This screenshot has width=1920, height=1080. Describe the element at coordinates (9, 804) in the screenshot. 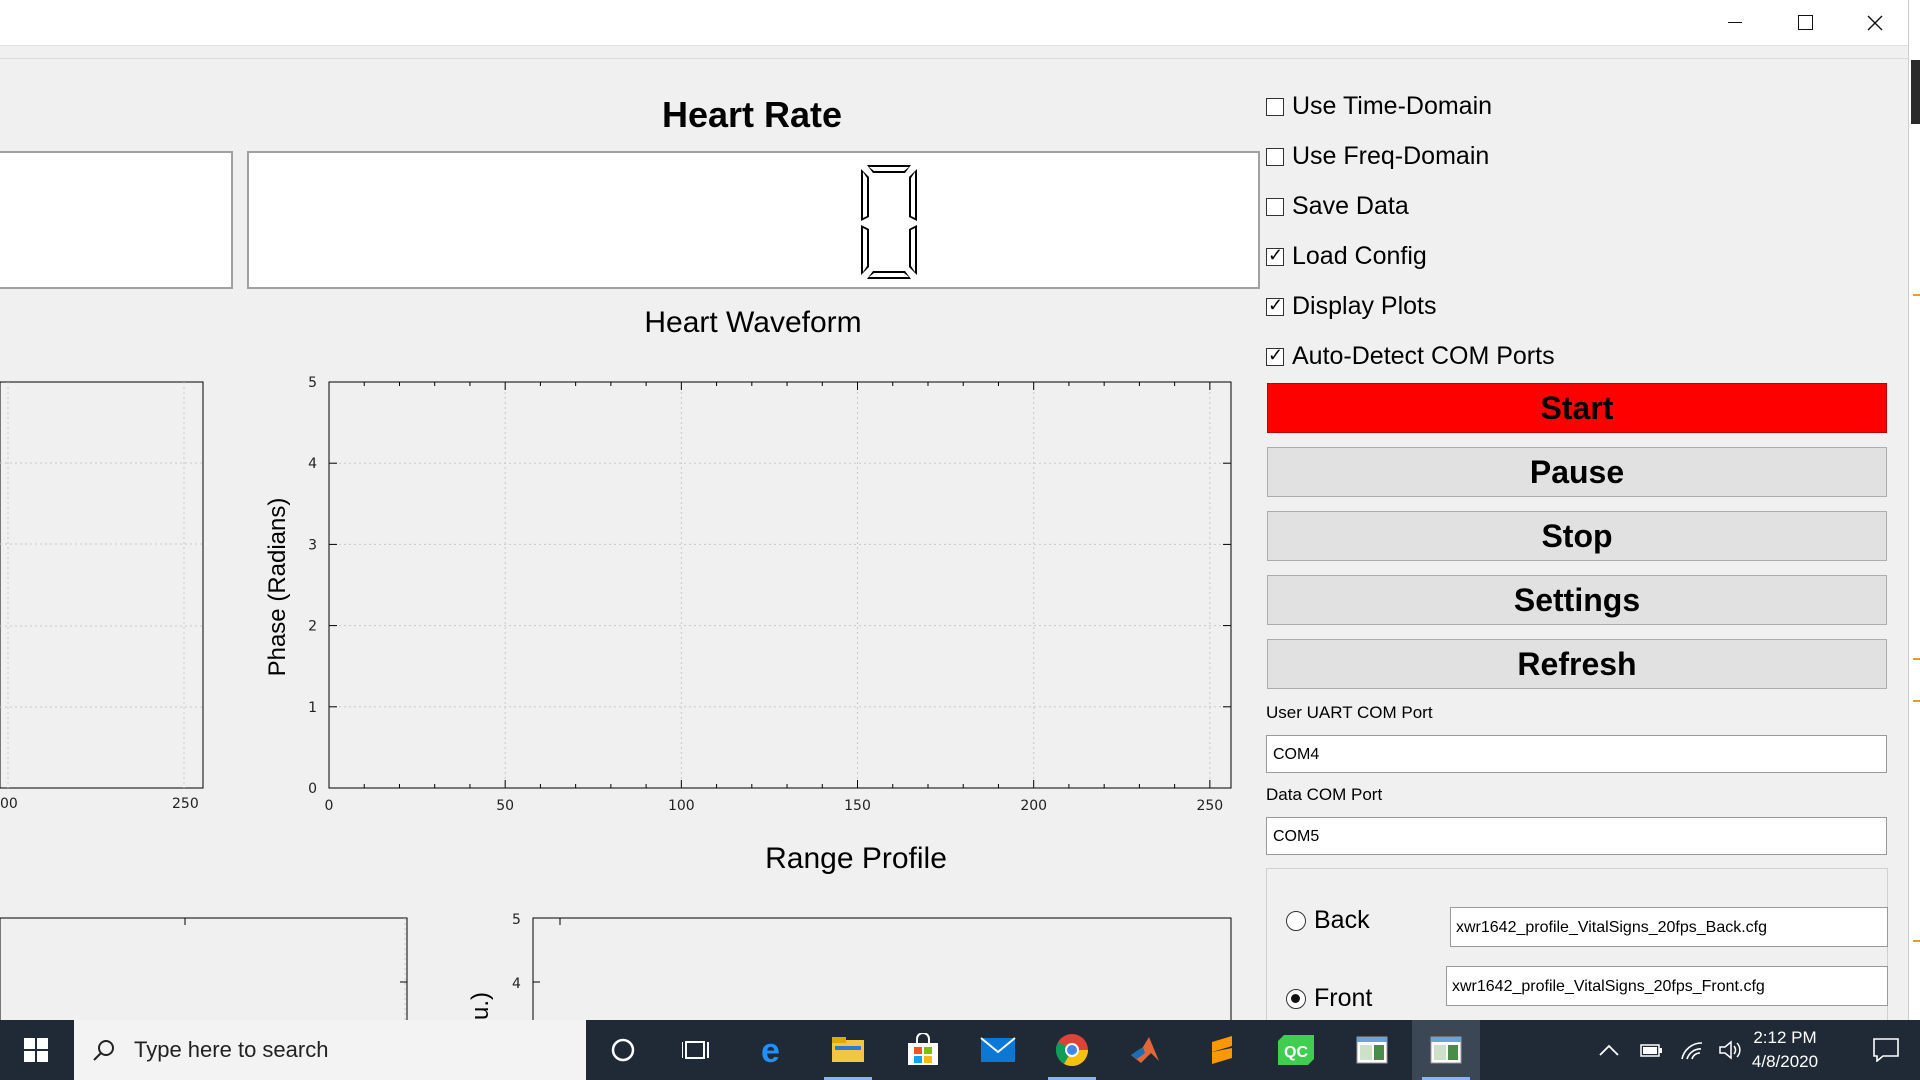

I see `left-plot-xtick: 00` at that location.